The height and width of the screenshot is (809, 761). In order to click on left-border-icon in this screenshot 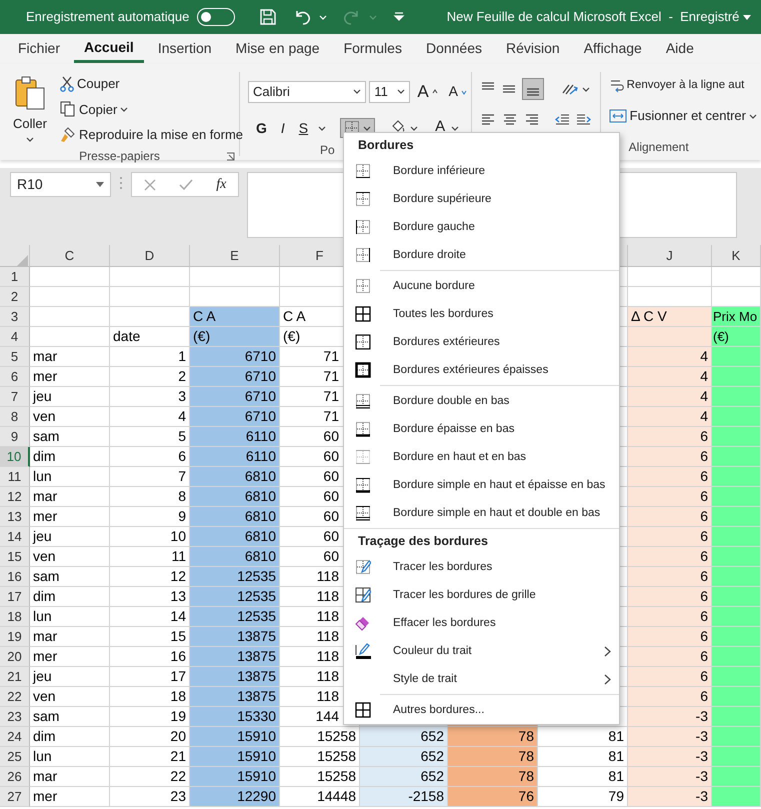, I will do `click(363, 227)`.